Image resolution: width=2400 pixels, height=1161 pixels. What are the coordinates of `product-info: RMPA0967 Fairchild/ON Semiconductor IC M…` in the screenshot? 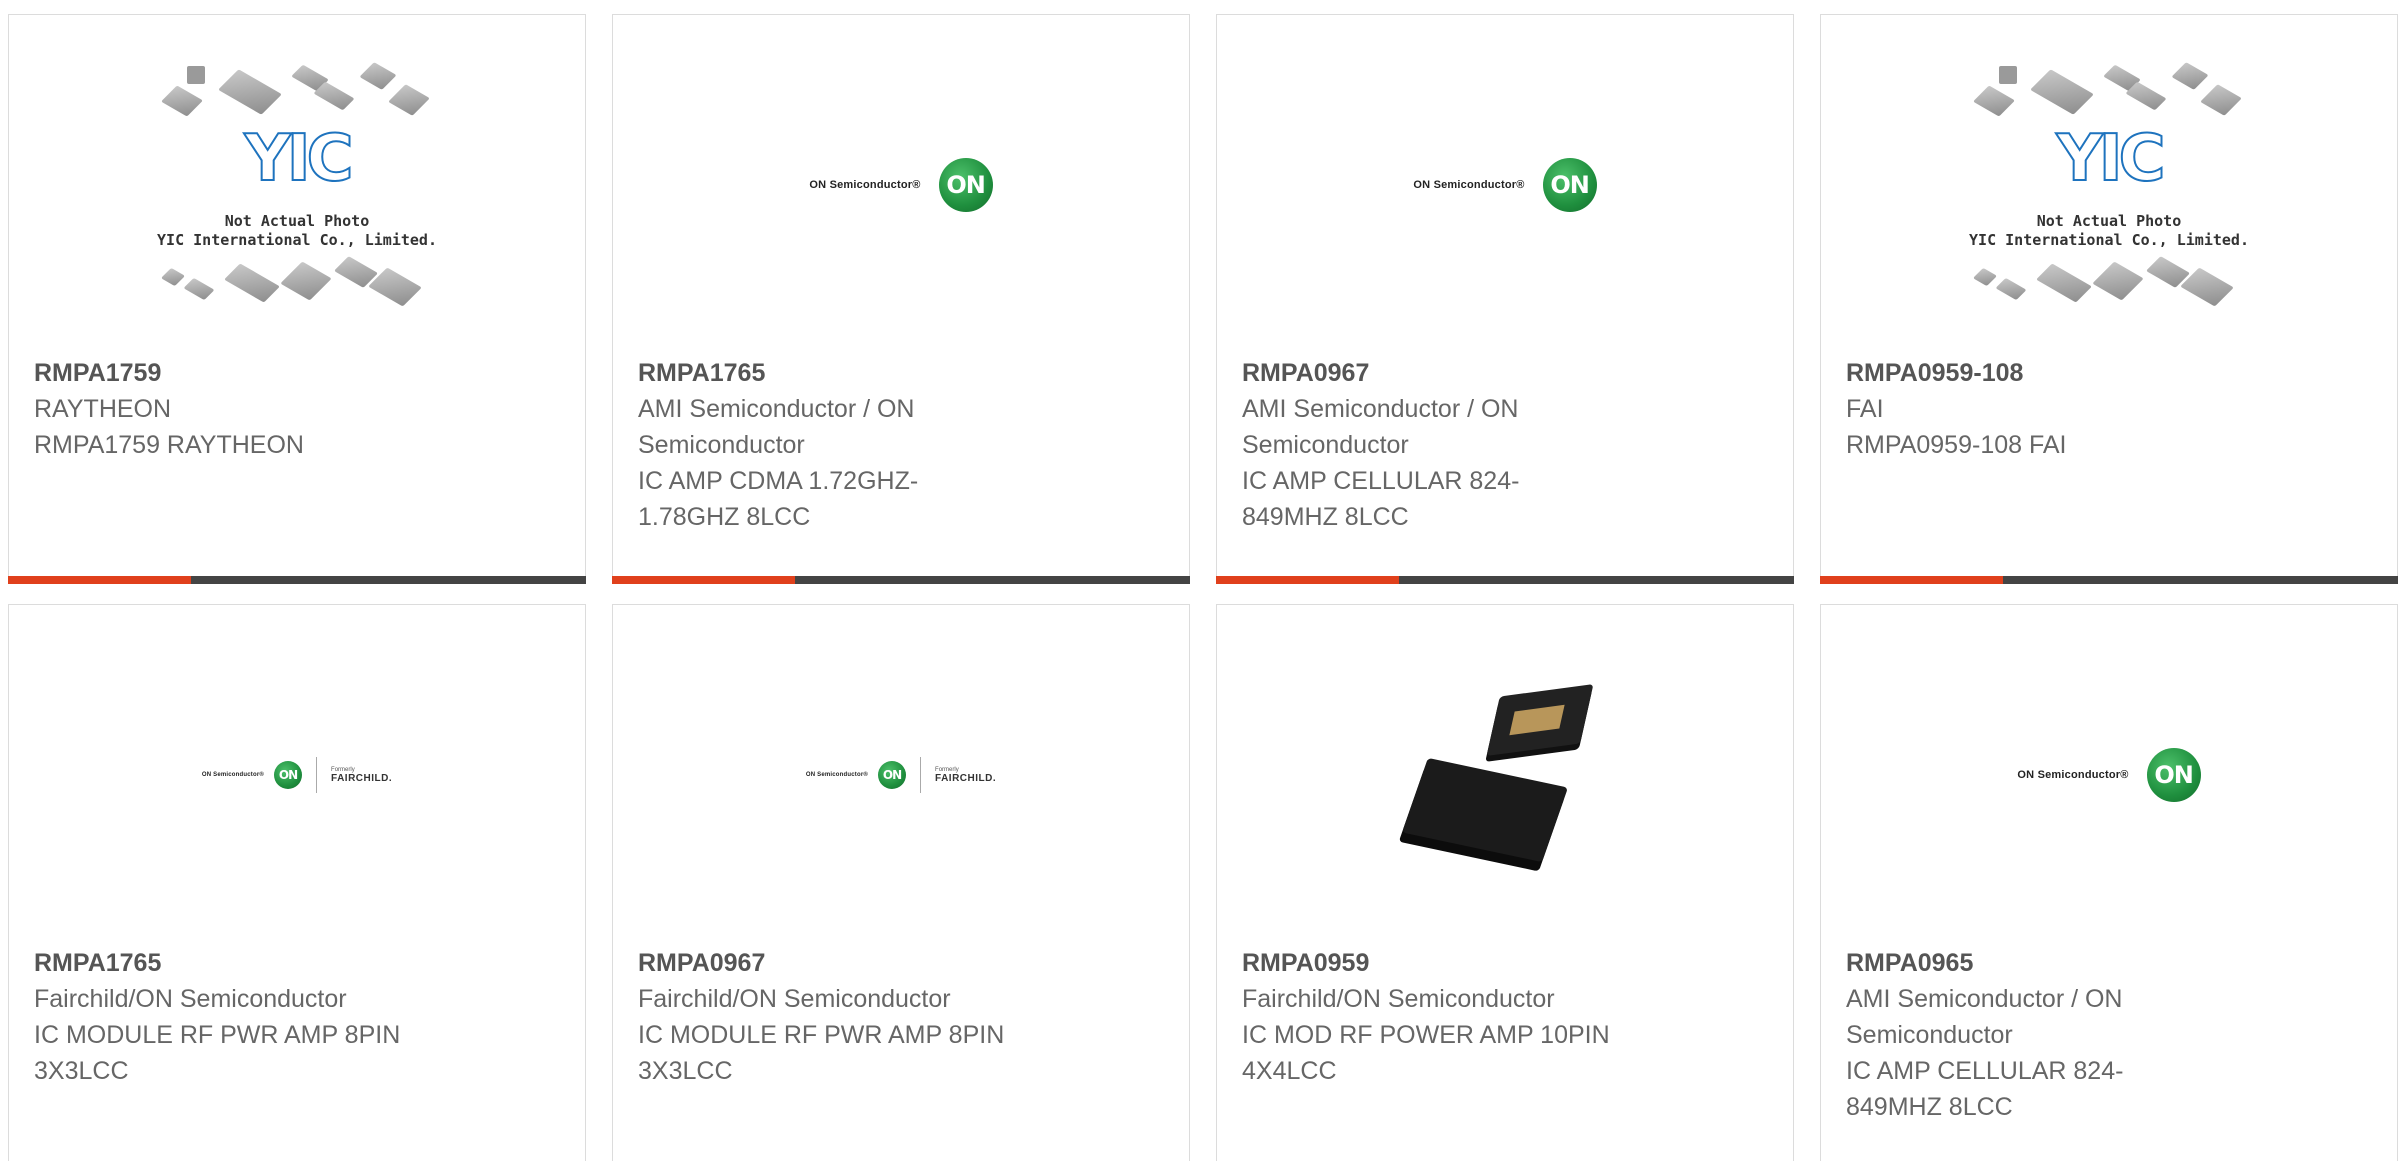 It's located at (903, 1017).